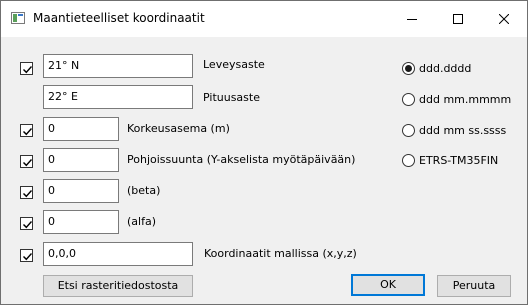  I want to click on window-title: Maantieteelliset koordinaatit, so click(119, 18).